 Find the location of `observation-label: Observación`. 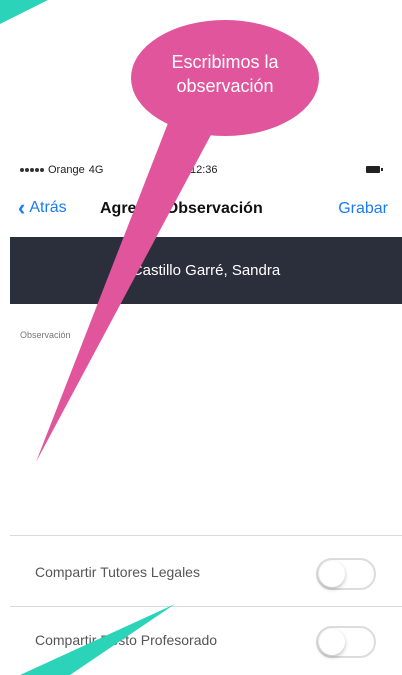

observation-label: Observación is located at coordinates (45, 335).